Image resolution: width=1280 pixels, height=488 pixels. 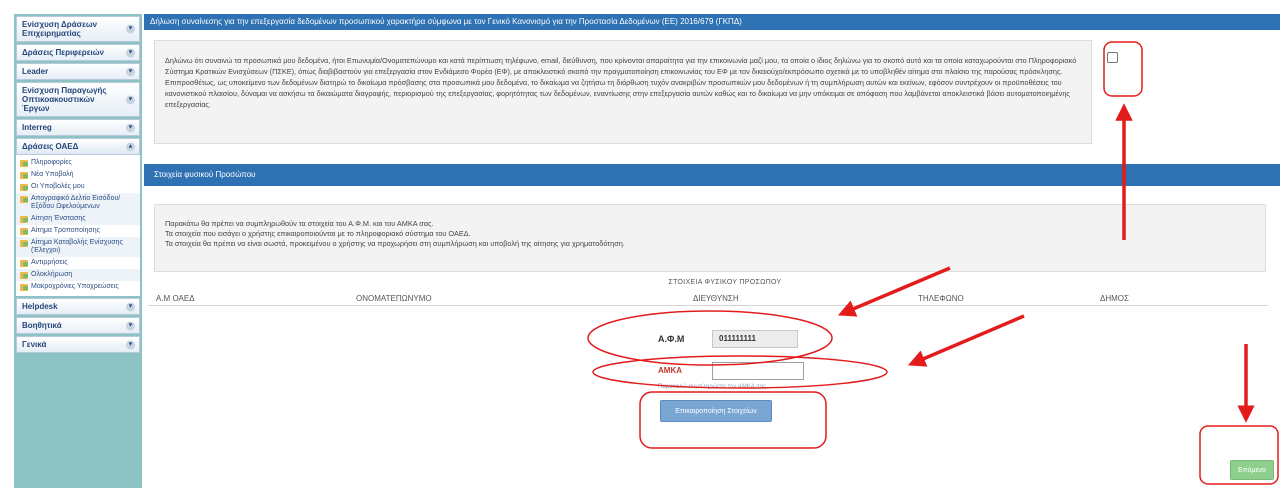 I want to click on nav-group-label: Βοηθητικά, so click(x=42, y=325).